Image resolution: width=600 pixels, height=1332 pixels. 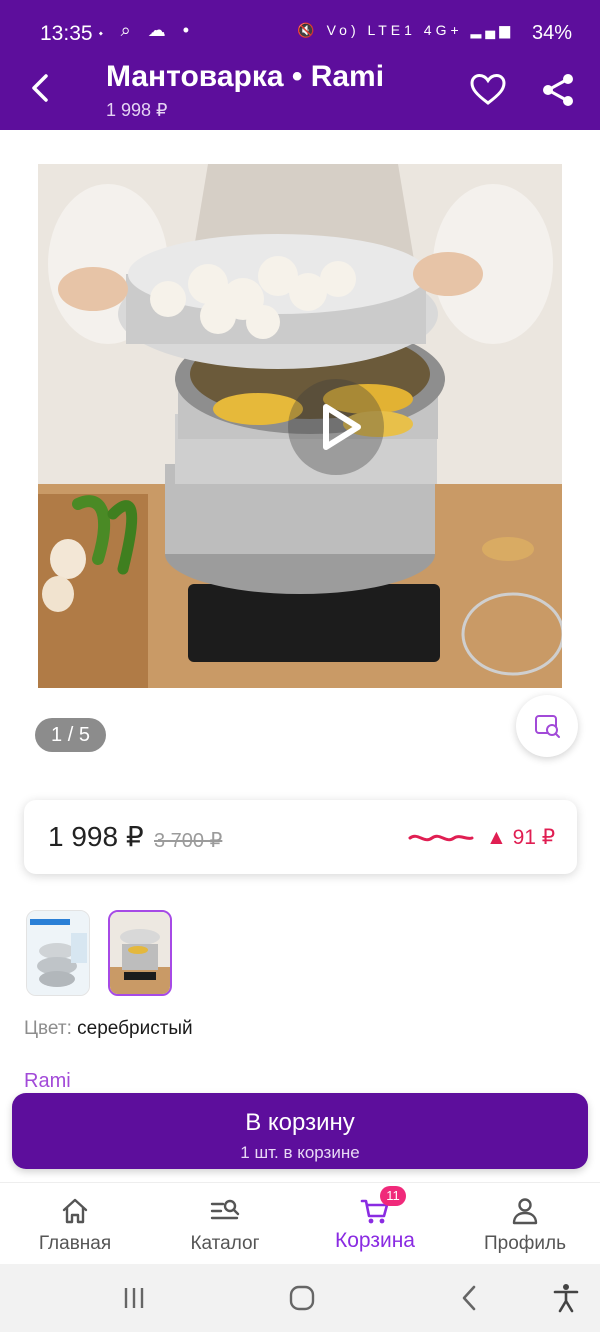 I want to click on heart-icon, so click(x=488, y=90).